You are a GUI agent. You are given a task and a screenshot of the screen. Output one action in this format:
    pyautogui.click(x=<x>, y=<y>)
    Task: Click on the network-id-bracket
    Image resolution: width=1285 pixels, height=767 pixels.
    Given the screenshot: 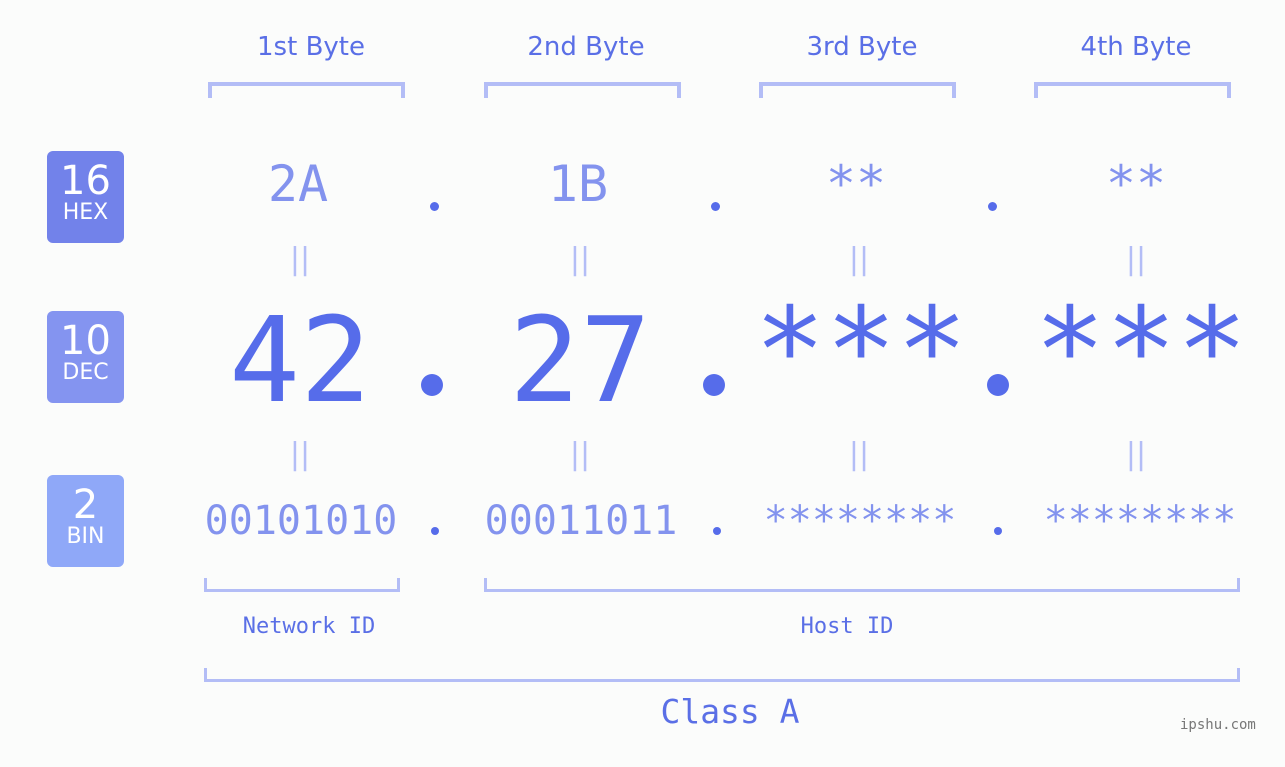 What is the action you would take?
    pyautogui.click(x=302, y=585)
    